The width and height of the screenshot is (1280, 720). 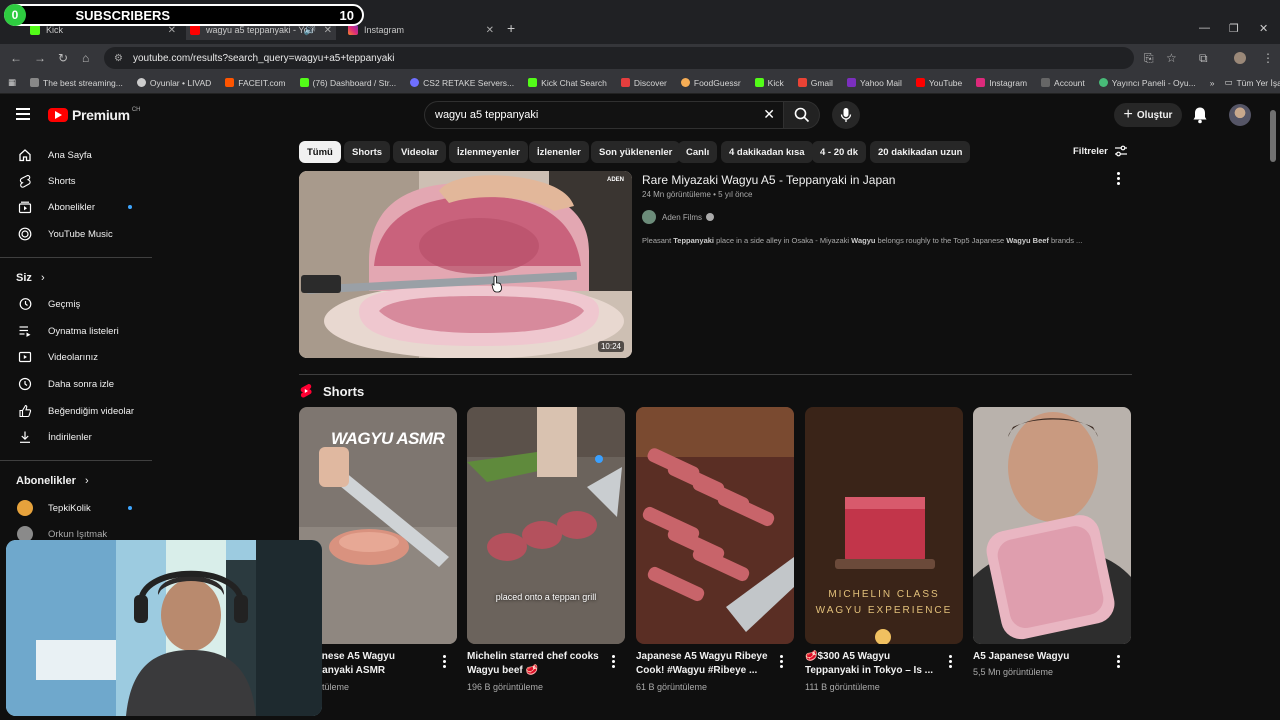 I want to click on new-tab-button: +, so click(x=511, y=28).